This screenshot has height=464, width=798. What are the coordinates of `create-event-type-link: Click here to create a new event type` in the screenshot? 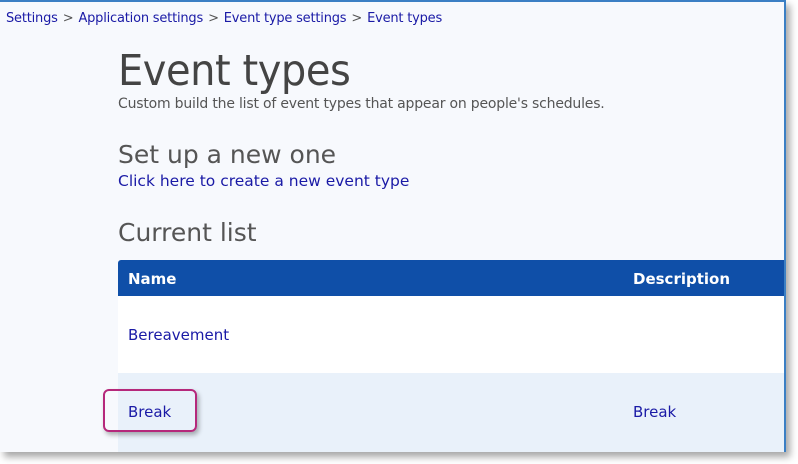 It's located at (263, 181).